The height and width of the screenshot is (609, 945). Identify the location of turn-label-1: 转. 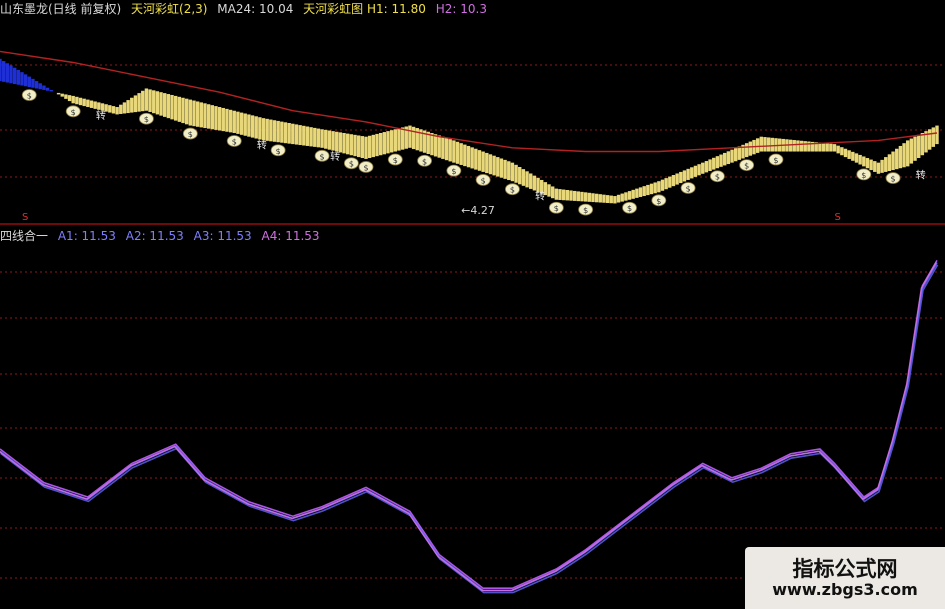
(262, 145).